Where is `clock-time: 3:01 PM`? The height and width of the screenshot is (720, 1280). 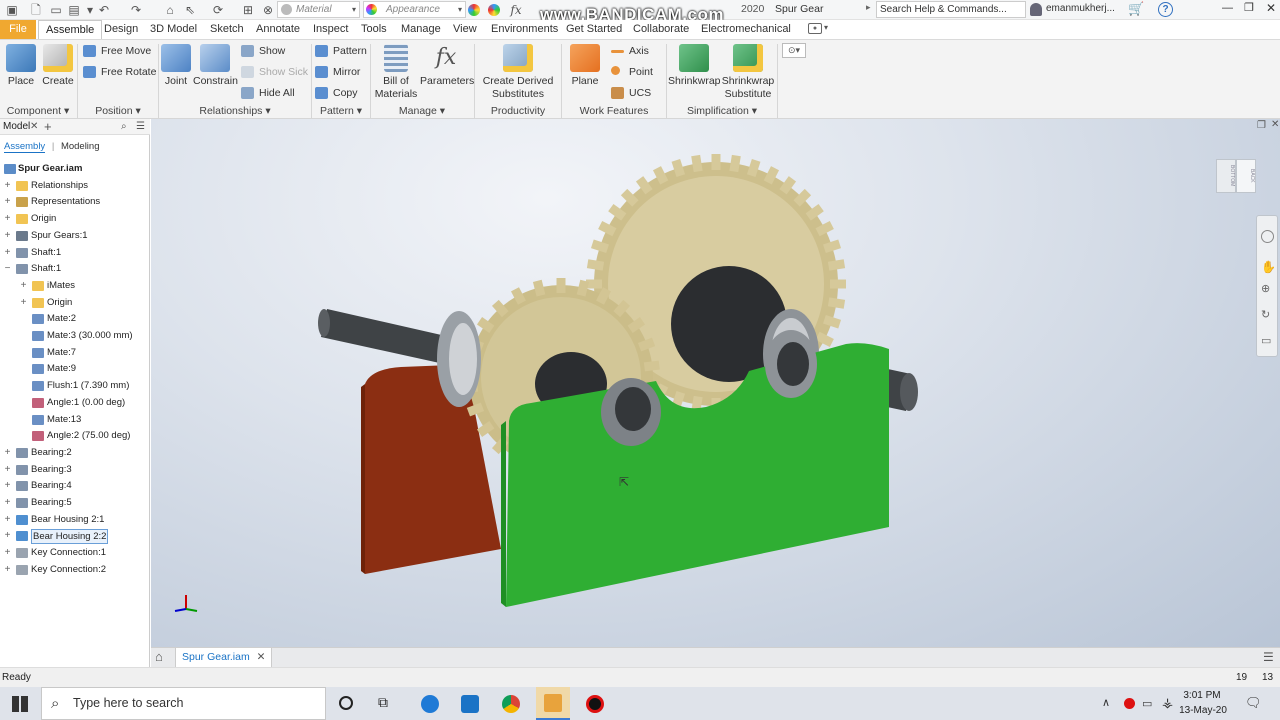 clock-time: 3:01 PM is located at coordinates (1202, 695).